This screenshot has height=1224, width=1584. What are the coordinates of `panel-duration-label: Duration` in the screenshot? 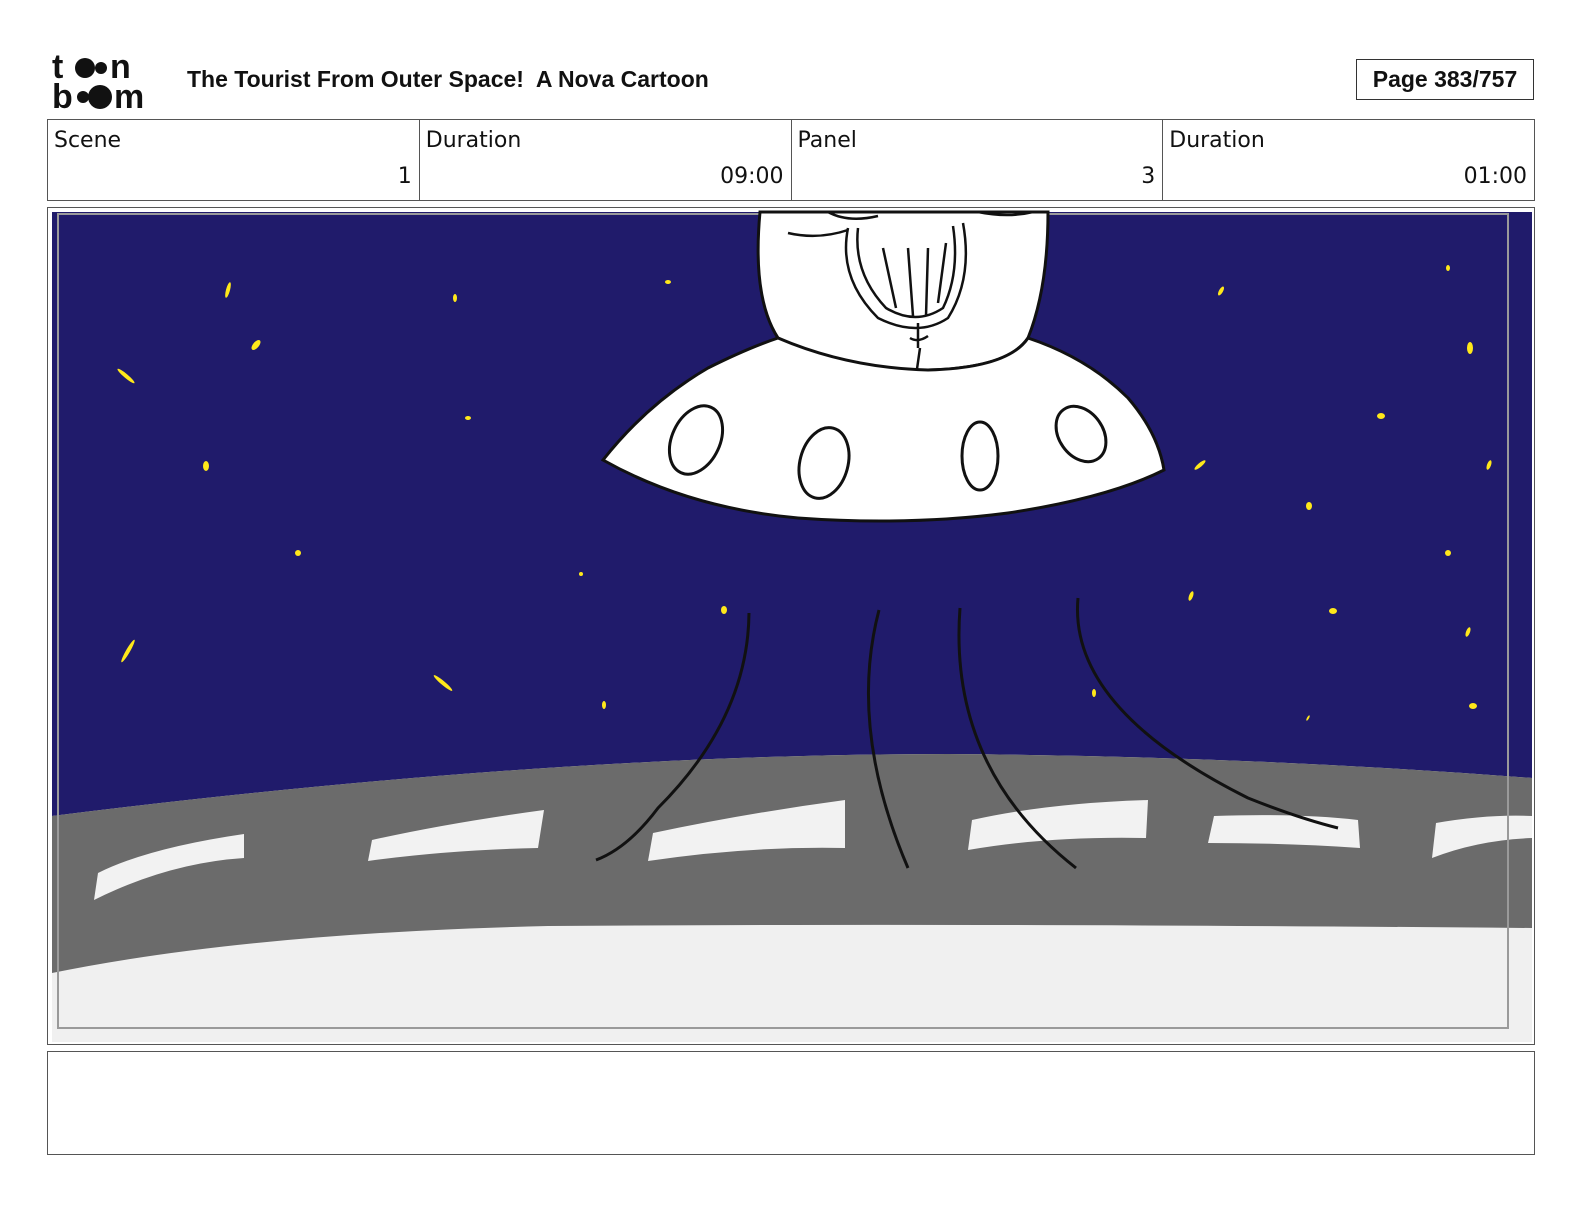 It's located at (1217, 140).